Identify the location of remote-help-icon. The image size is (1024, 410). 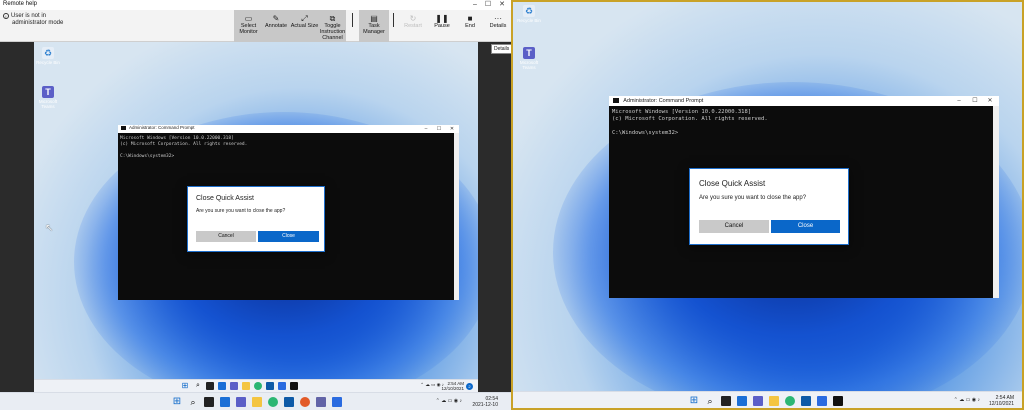
(305, 402).